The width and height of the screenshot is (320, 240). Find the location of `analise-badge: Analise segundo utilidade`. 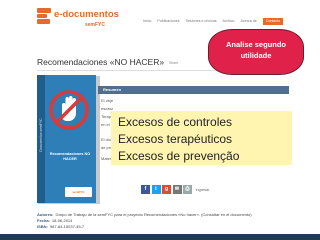

analise-badge: Analise segundo utilidade is located at coordinates (256, 52).